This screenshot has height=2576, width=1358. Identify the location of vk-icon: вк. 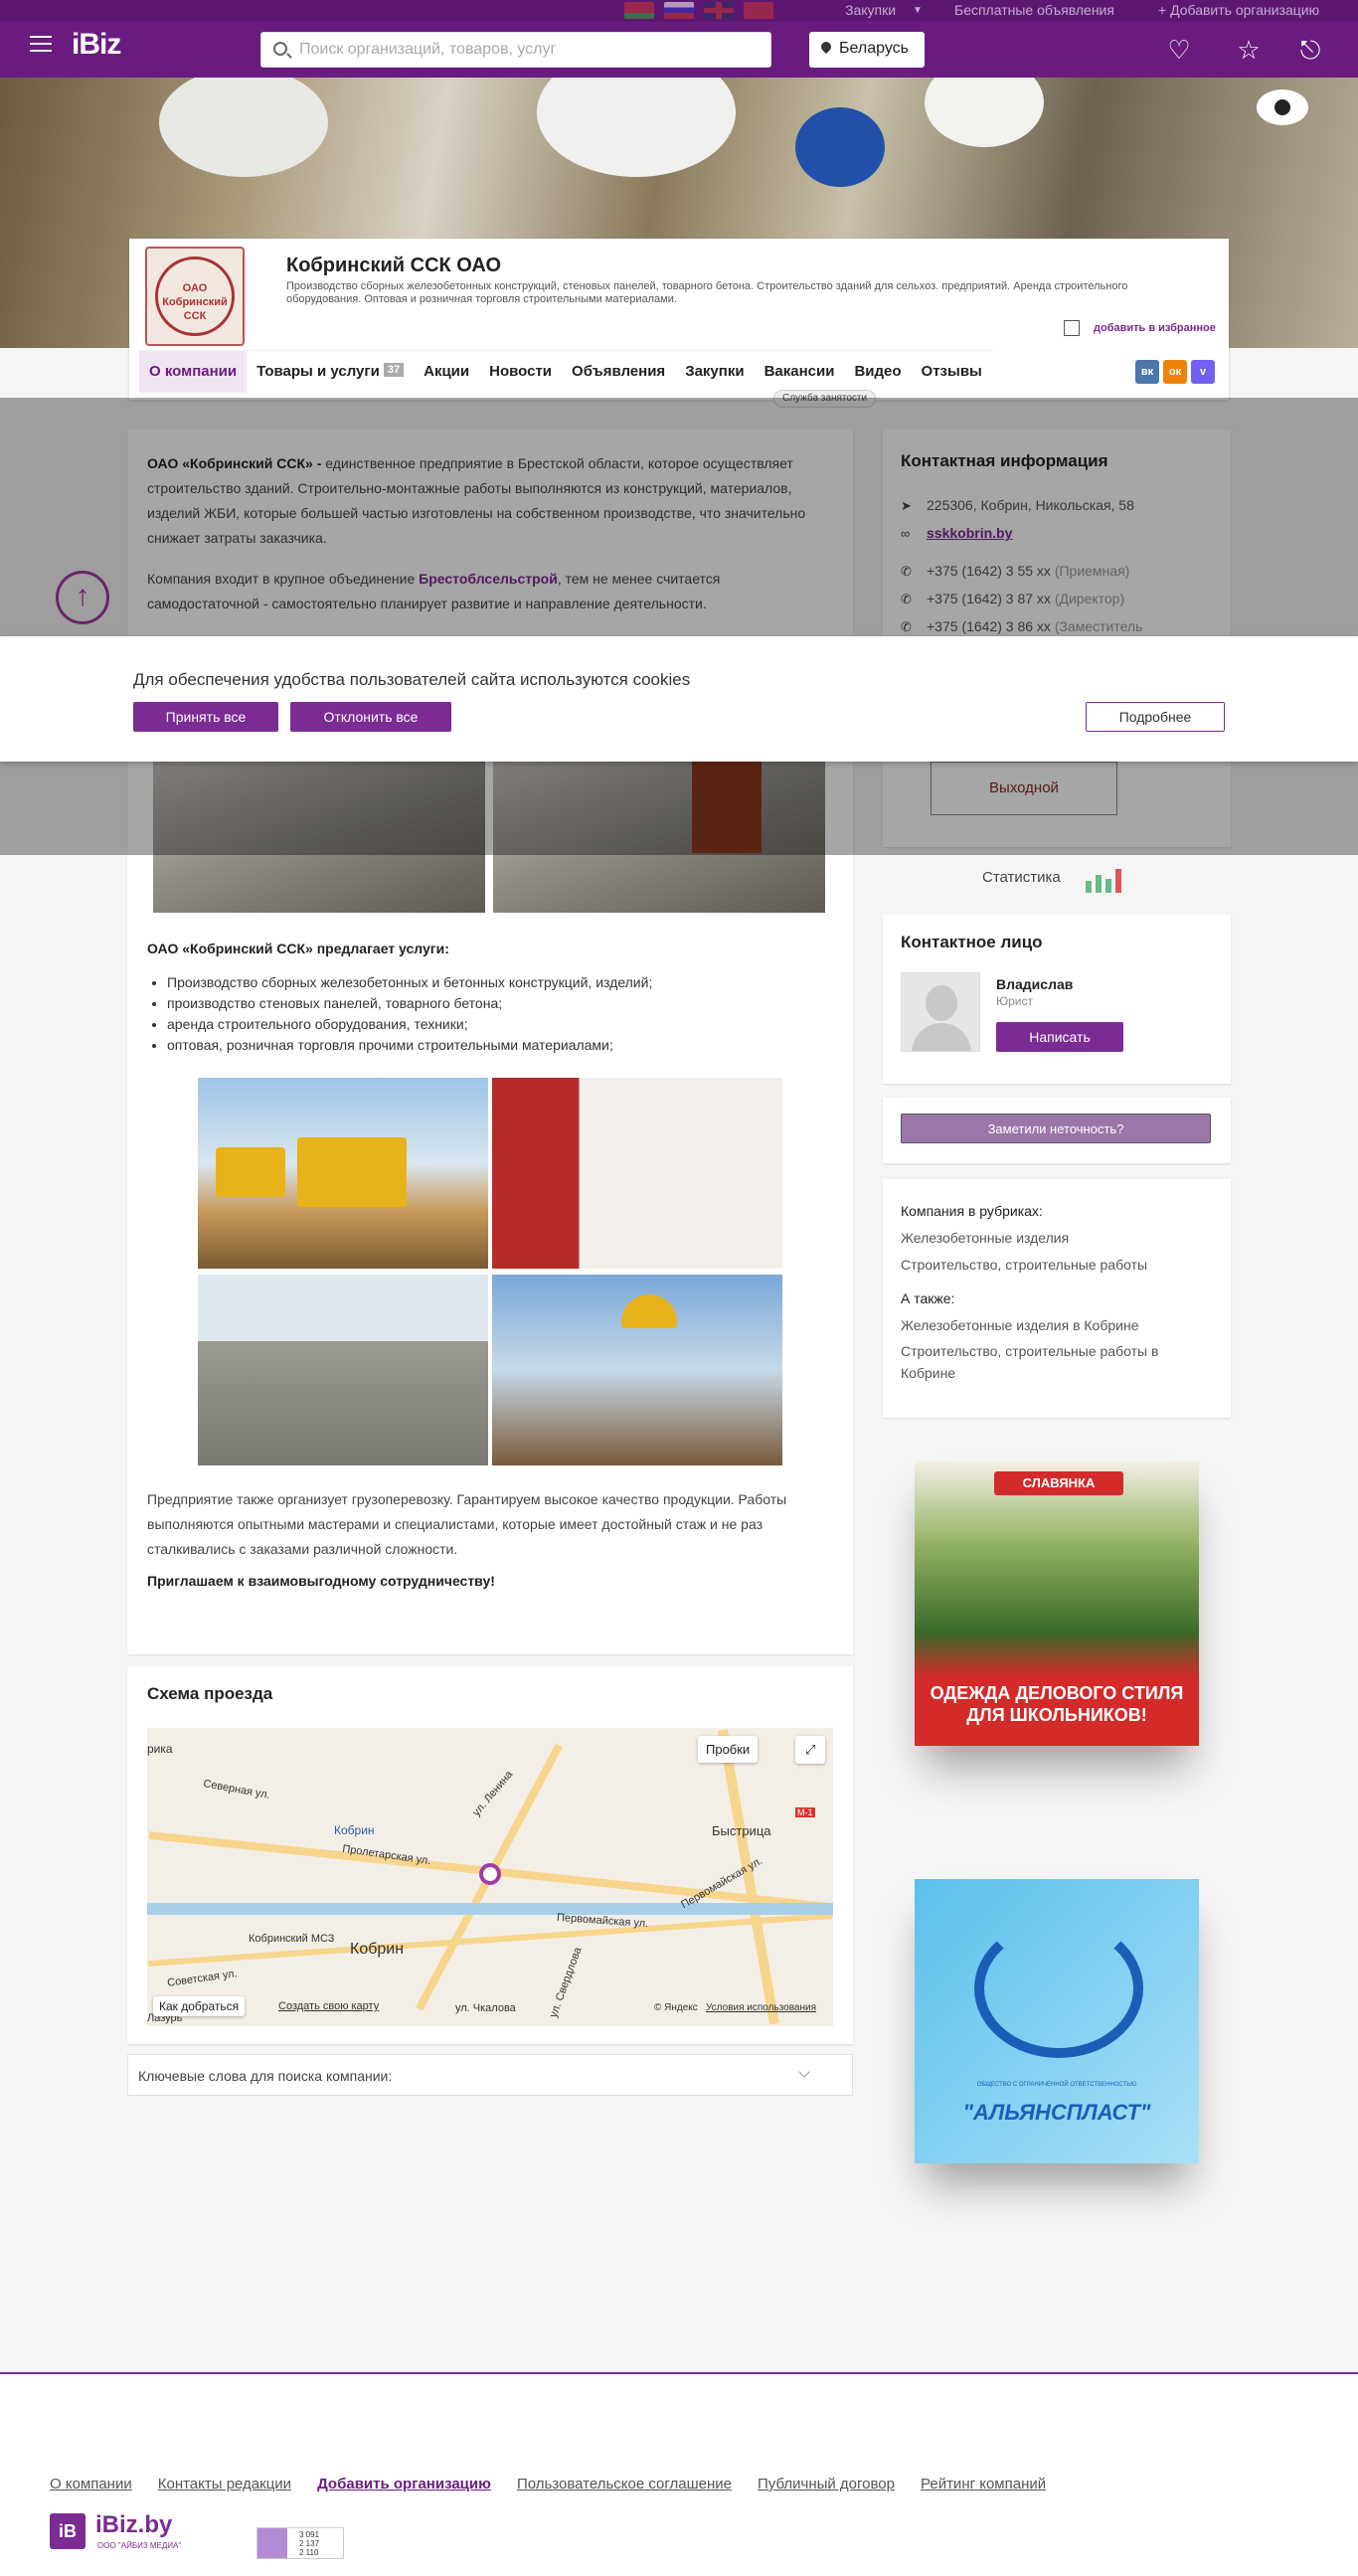
(1147, 372).